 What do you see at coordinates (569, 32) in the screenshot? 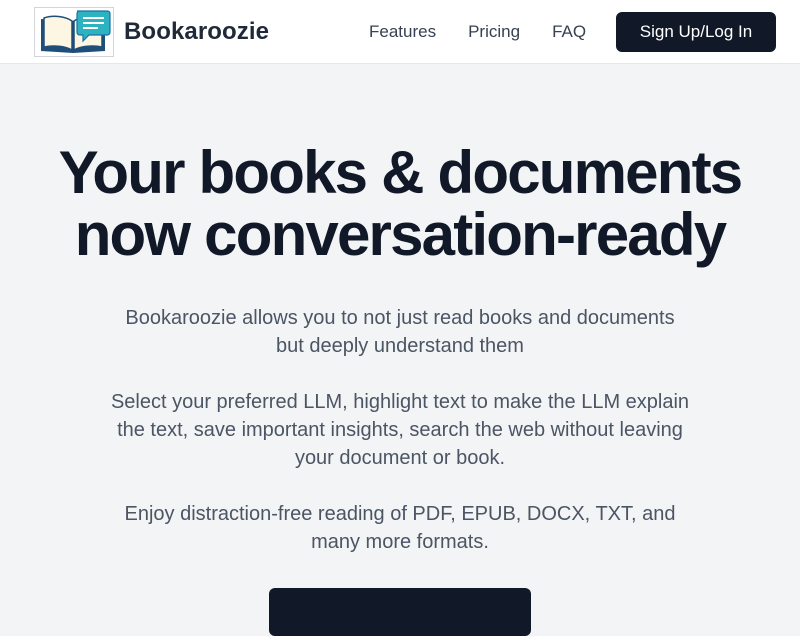
I see `nav-link-faq: FAQ` at bounding box center [569, 32].